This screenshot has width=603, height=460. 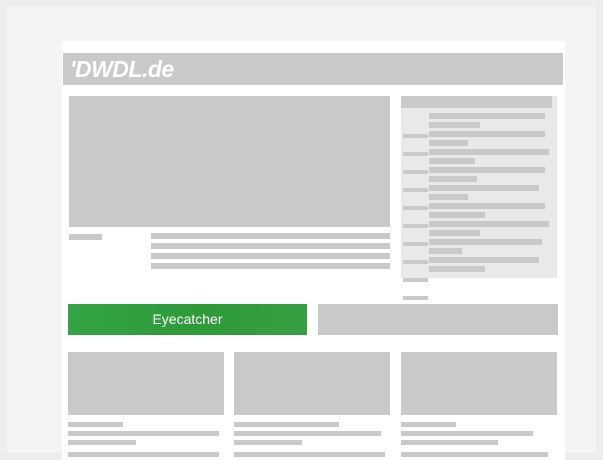 I want to click on banner-placeholder, so click(x=438, y=319).